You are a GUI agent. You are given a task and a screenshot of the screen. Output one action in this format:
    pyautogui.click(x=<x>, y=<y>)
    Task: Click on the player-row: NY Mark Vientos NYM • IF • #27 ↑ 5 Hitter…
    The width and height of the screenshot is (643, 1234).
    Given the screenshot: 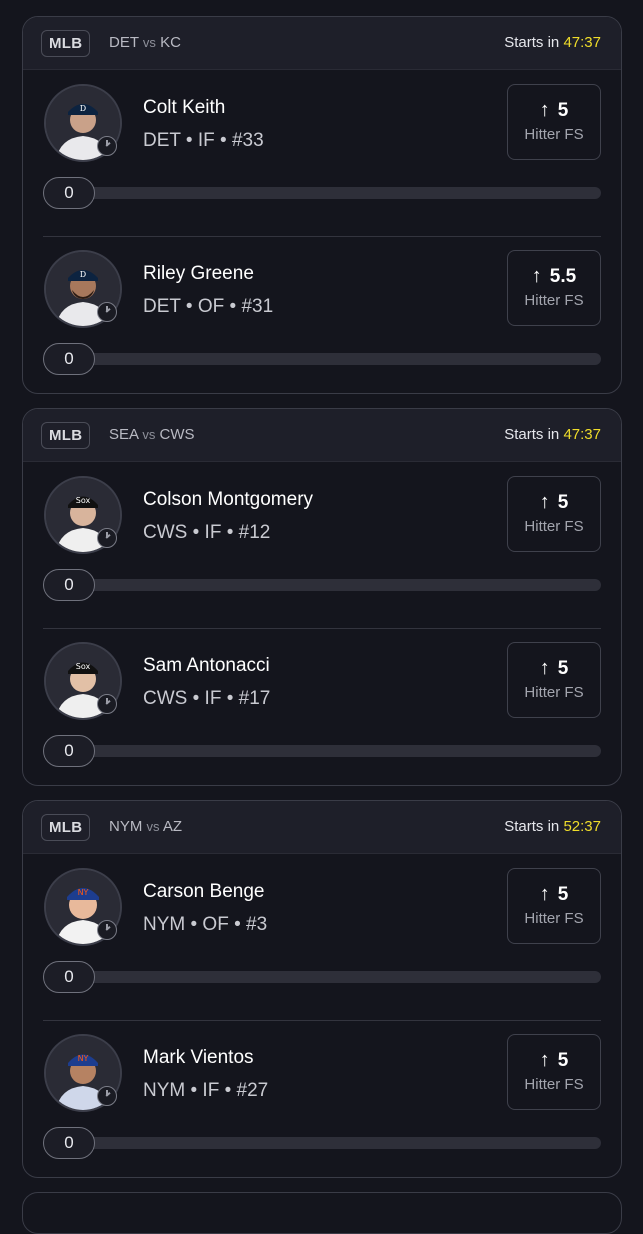 What is the action you would take?
    pyautogui.click(x=322, y=1098)
    